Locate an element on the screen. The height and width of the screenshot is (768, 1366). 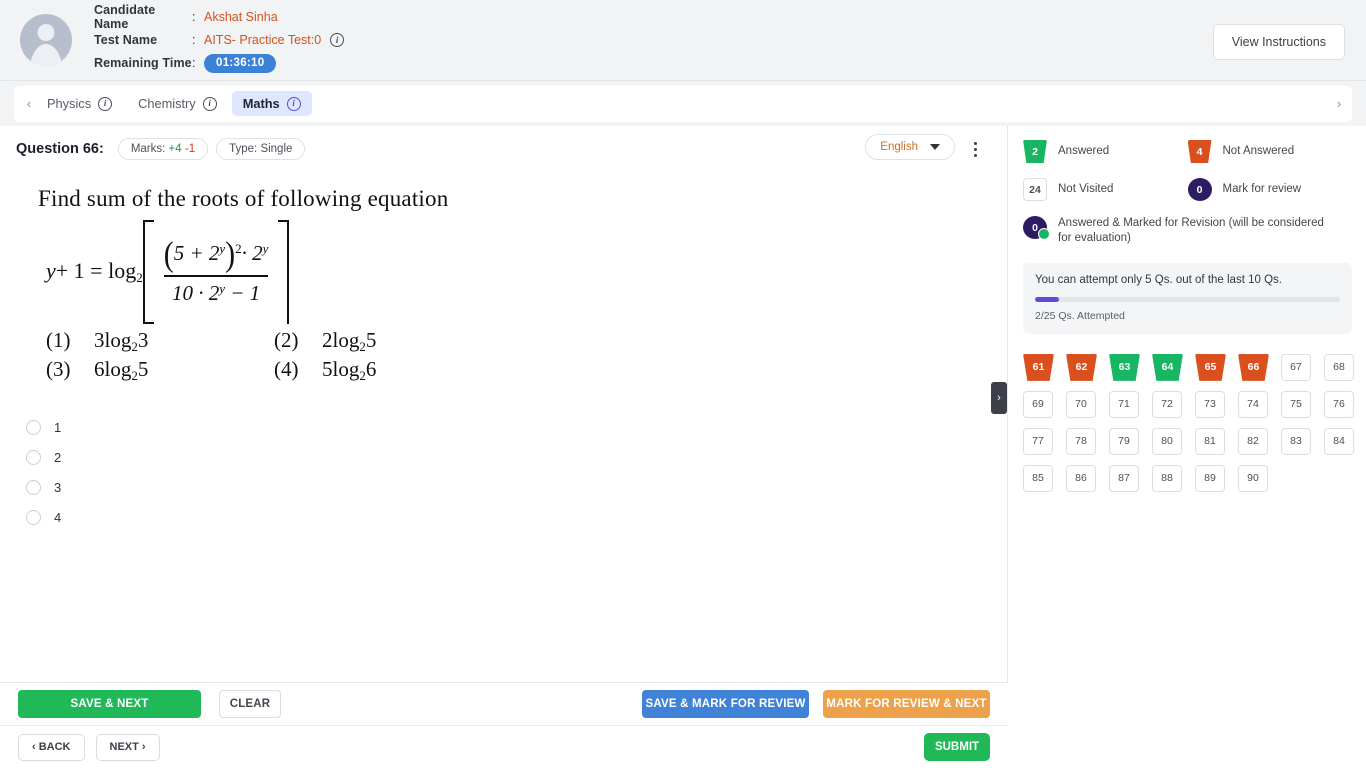
remaining-time-label: Remaining Time is located at coordinates (143, 63).